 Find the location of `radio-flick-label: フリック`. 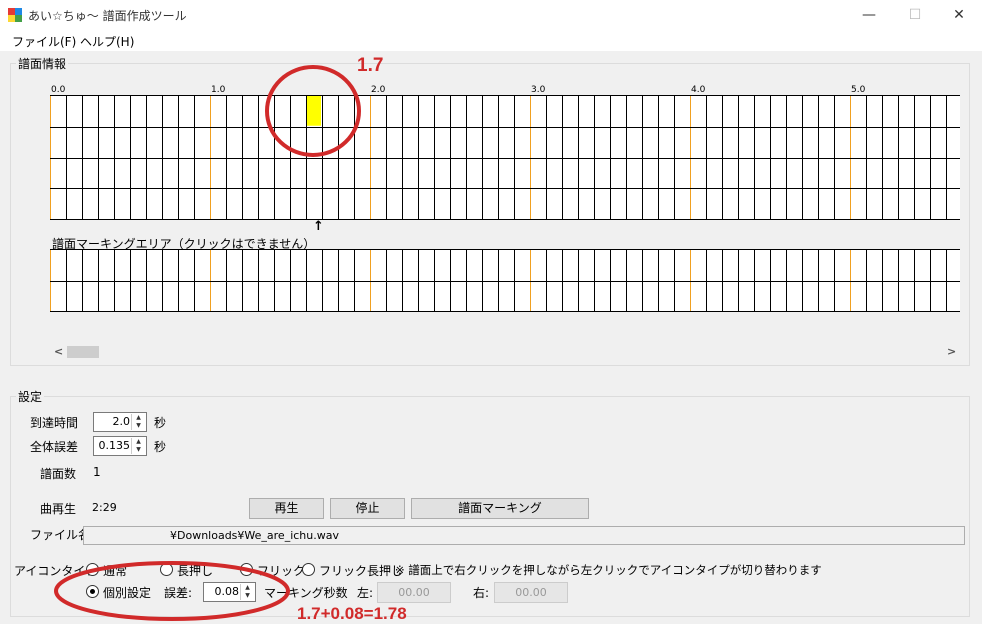

radio-flick-label: フリック is located at coordinates (281, 570).